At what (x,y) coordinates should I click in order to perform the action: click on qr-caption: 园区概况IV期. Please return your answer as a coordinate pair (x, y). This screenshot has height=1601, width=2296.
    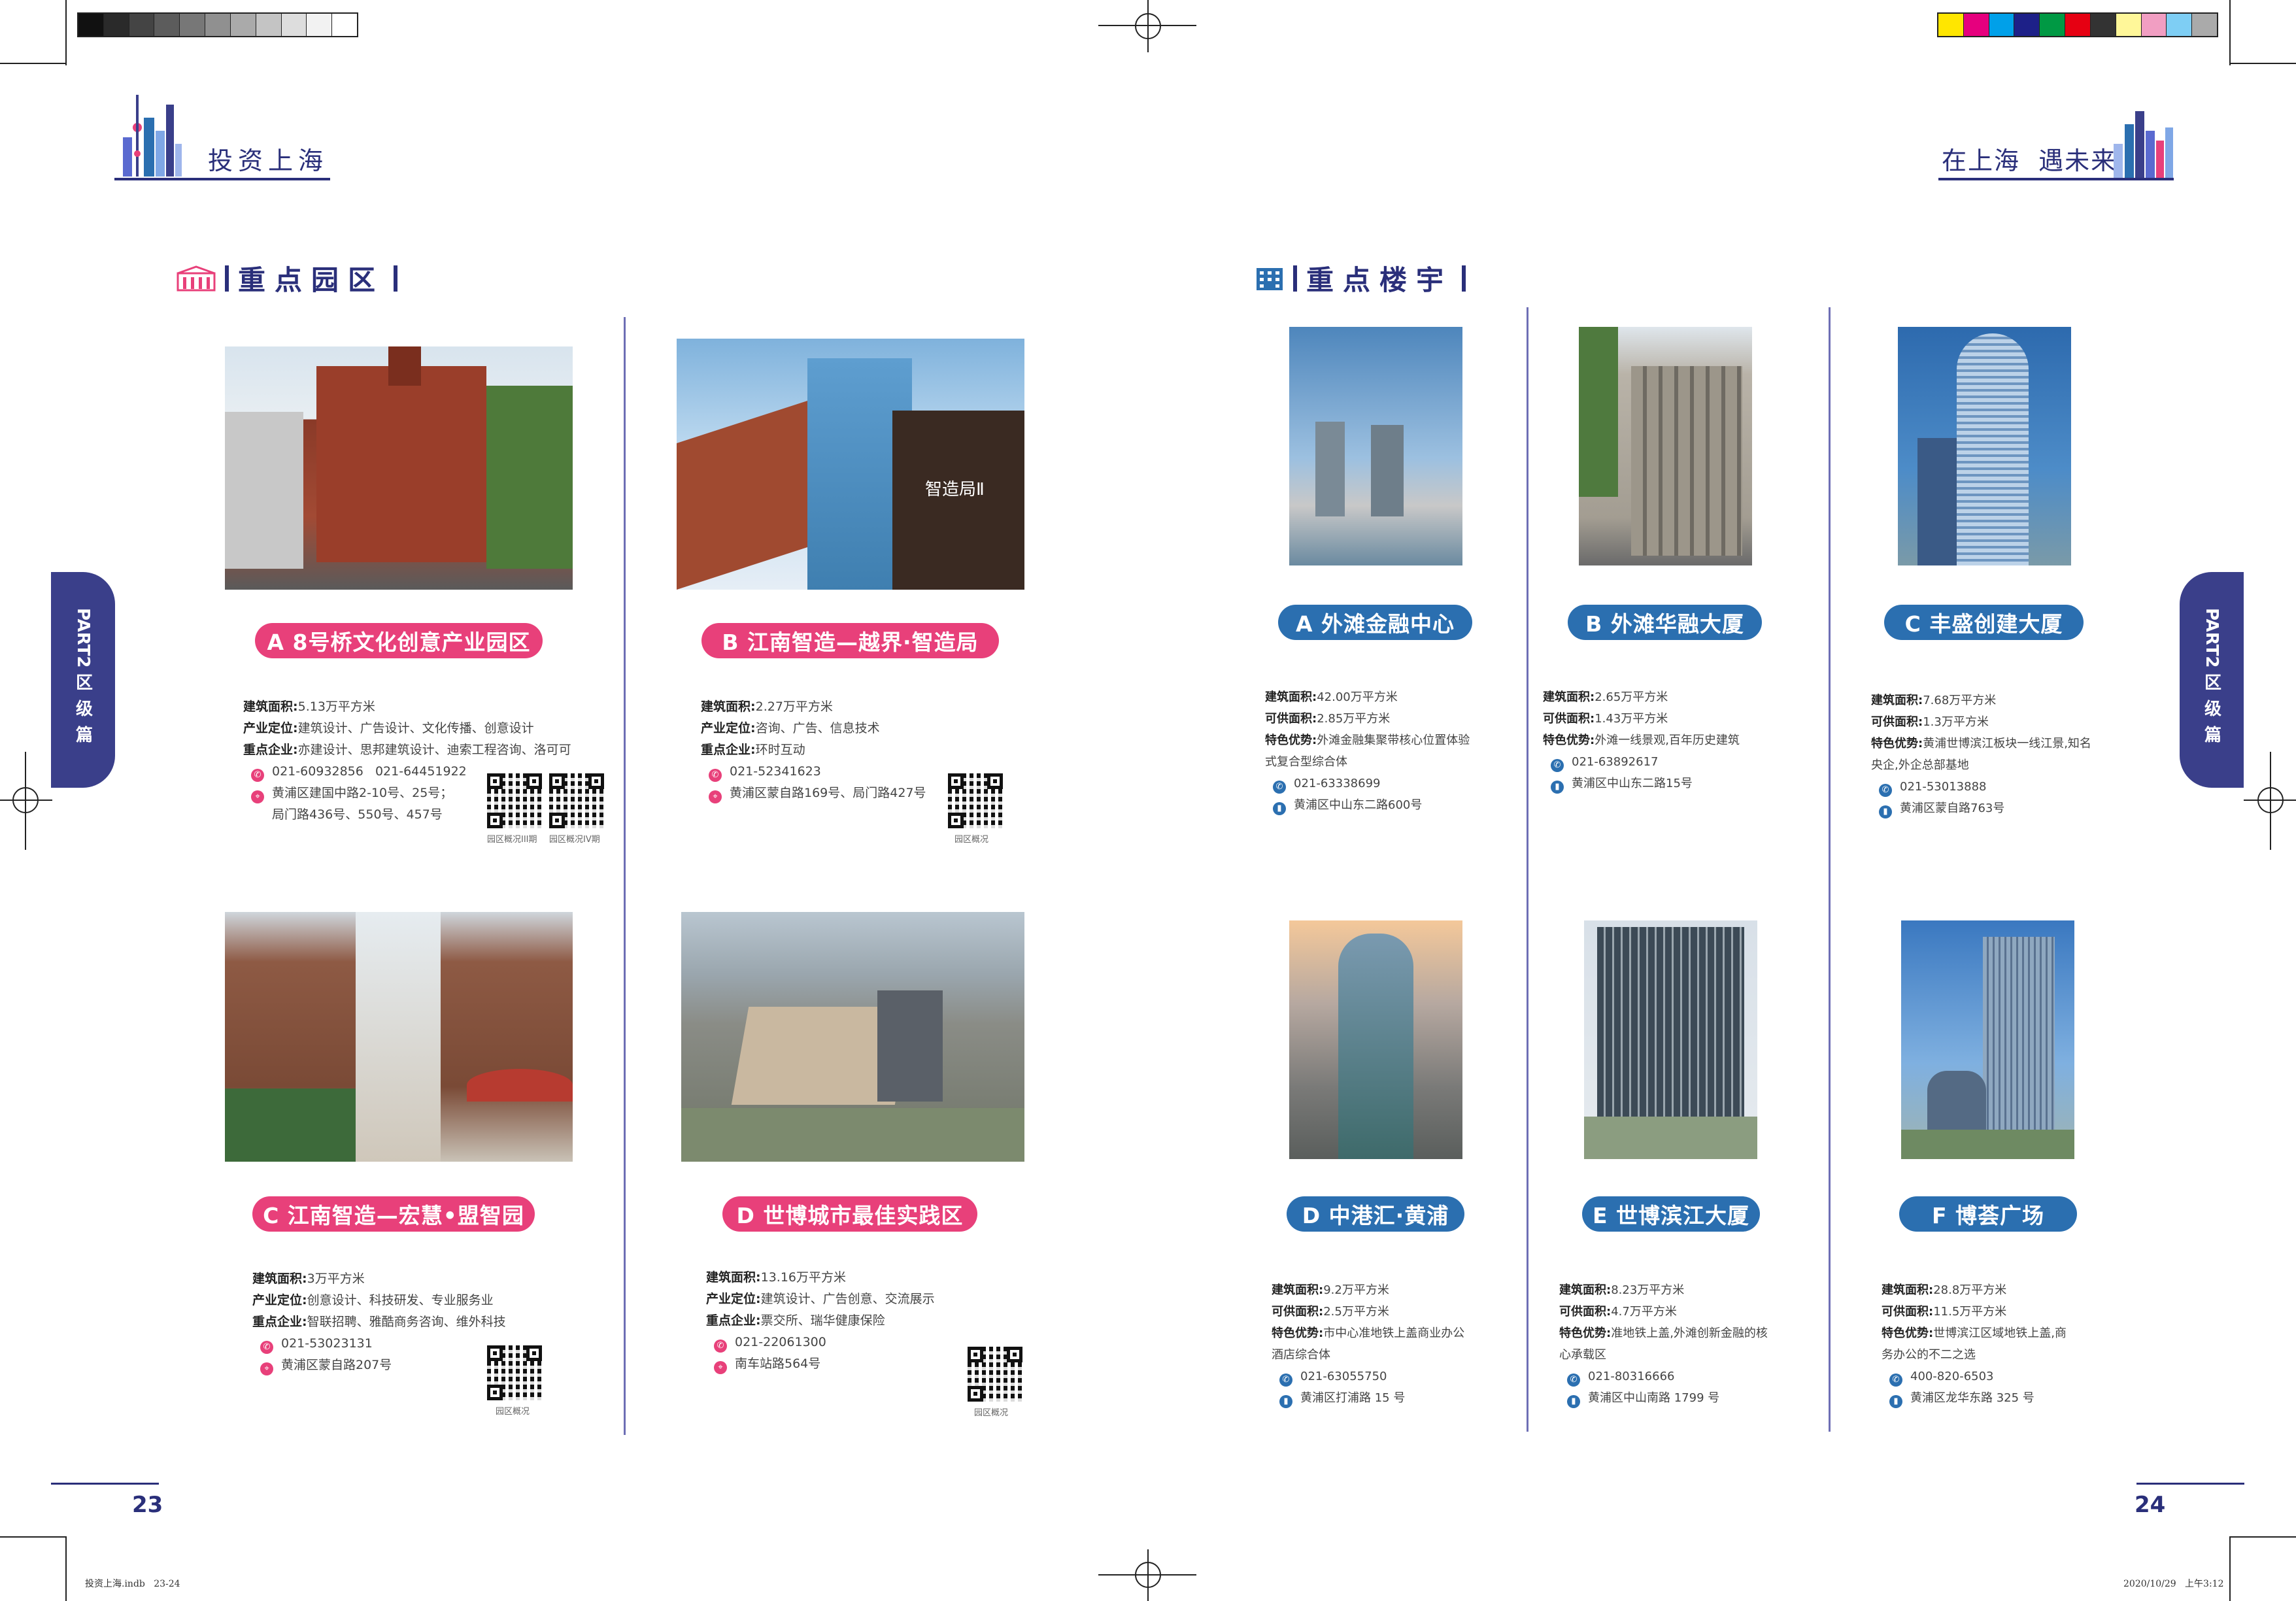
    Looking at the image, I should click on (575, 840).